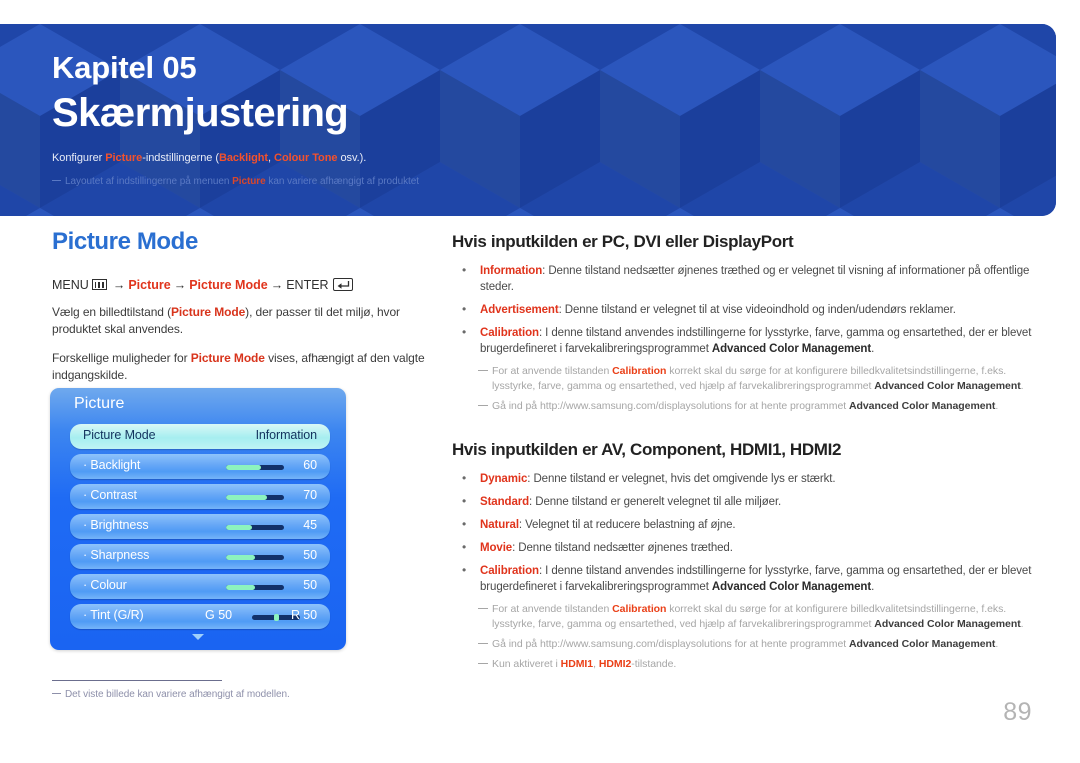 The image size is (1080, 763). Describe the element at coordinates (1017, 712) in the screenshot. I see `page-number: 89` at that location.